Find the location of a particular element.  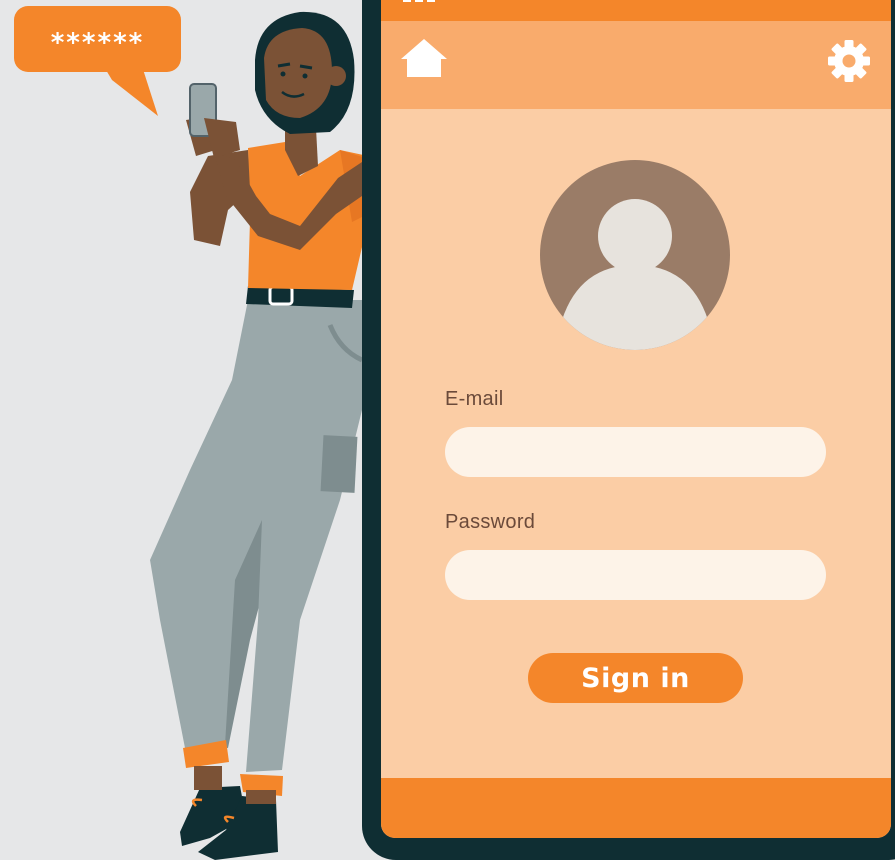

signal-icon is located at coordinates (419, 1).